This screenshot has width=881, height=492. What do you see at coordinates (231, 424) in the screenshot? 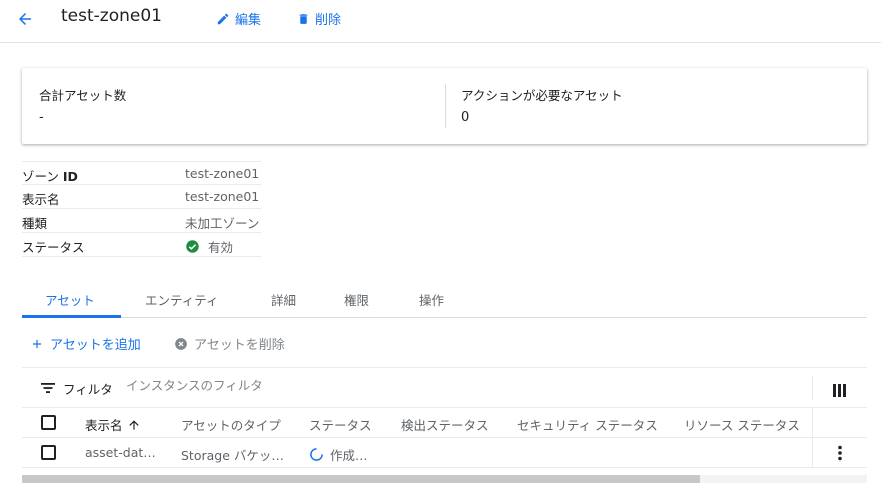
I see `column-header-asset-type: アセットのタイプ` at bounding box center [231, 424].